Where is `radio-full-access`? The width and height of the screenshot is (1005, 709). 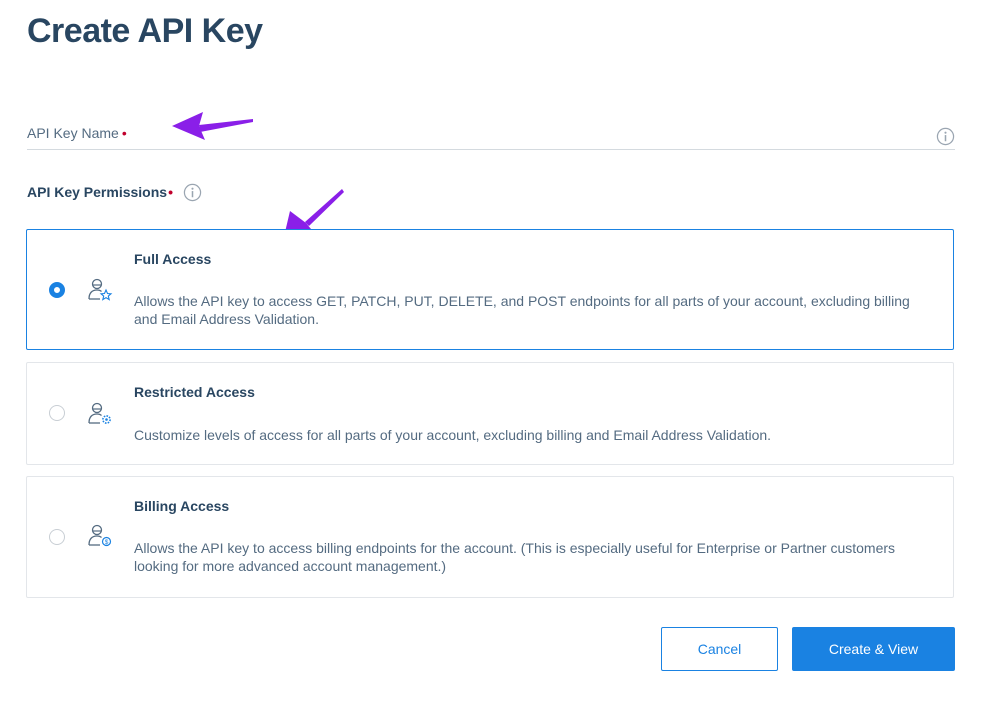 radio-full-access is located at coordinates (57, 290).